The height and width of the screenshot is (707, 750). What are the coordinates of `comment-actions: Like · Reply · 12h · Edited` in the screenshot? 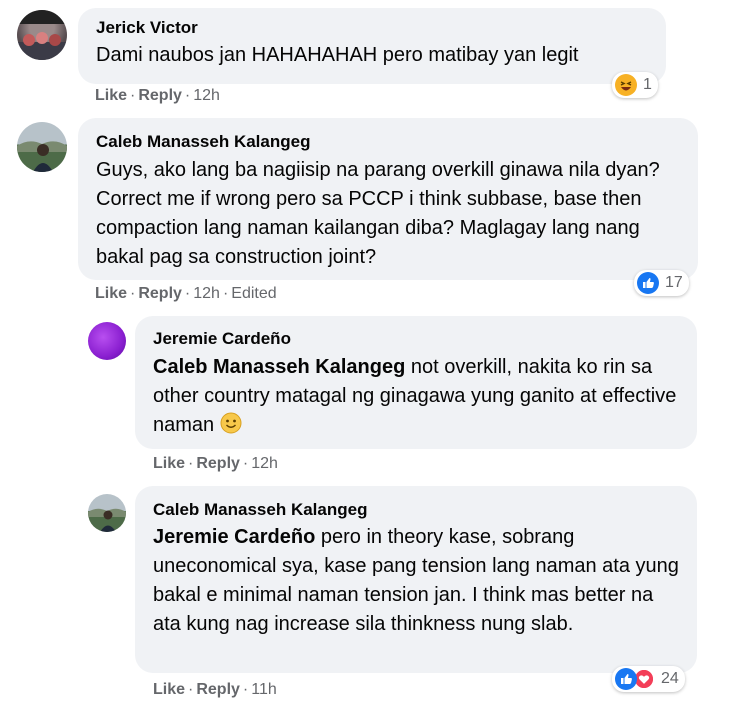 It's located at (186, 294).